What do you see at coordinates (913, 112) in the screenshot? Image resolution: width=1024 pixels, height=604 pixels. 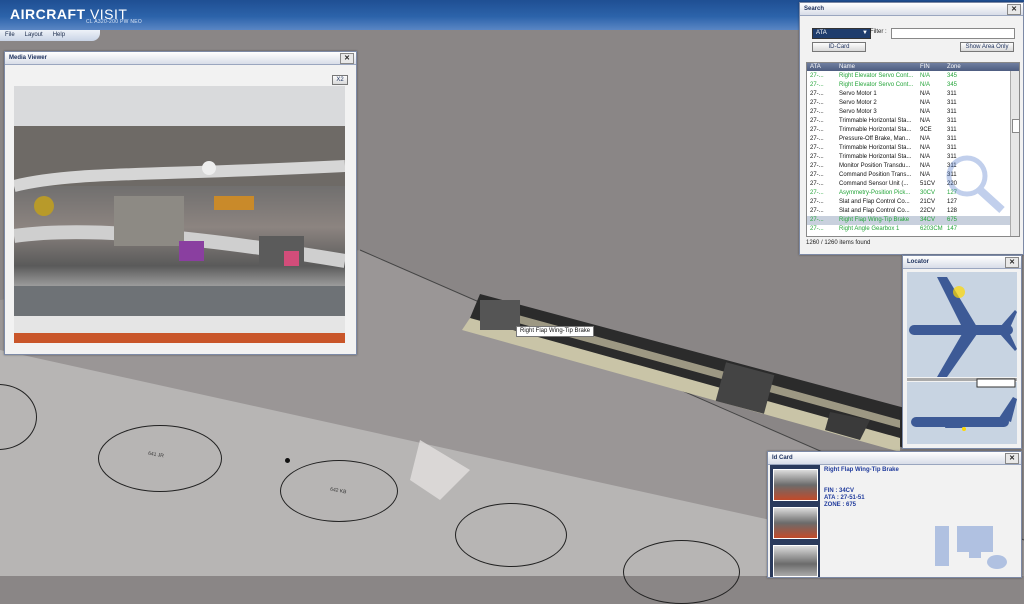 I see `table-row: 27-... Servo Motor 3 N/A 311` at bounding box center [913, 112].